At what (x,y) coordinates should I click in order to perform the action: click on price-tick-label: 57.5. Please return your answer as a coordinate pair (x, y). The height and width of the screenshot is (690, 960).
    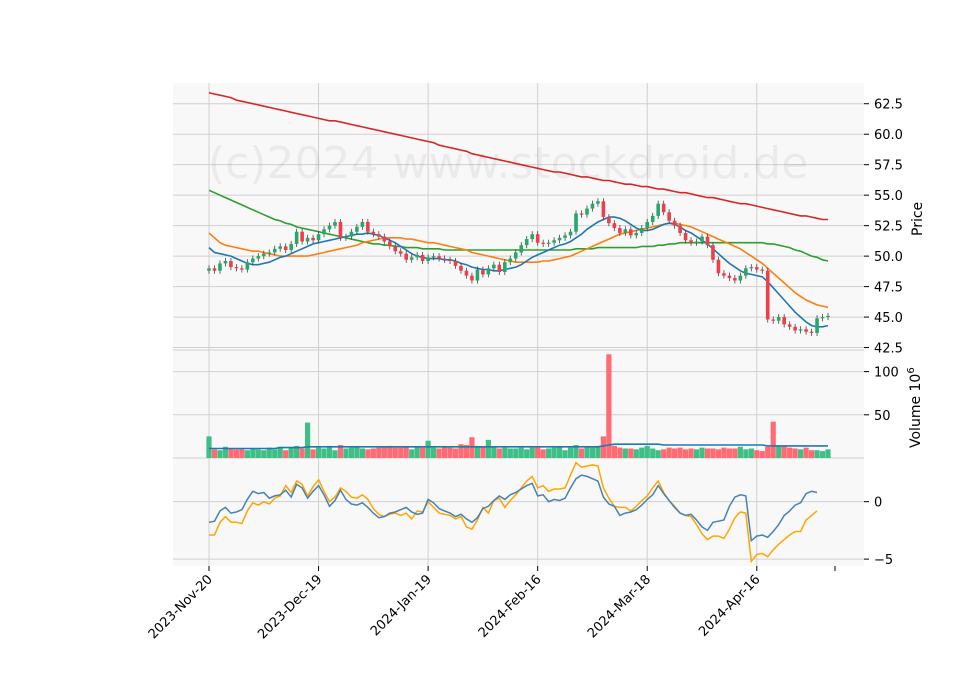
    Looking at the image, I should click on (888, 166).